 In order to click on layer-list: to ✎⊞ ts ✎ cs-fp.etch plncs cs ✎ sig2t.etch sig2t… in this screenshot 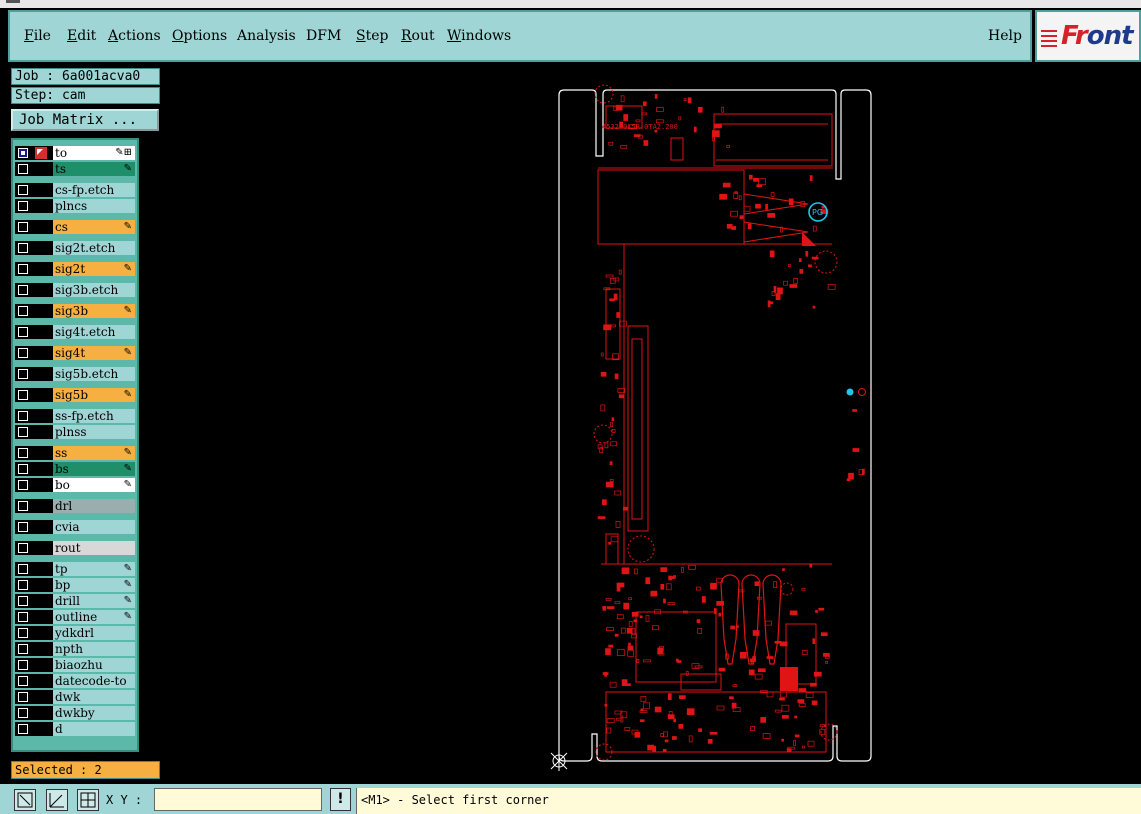, I will do `click(75, 445)`.